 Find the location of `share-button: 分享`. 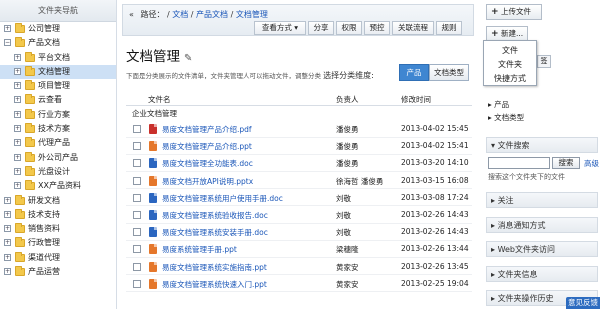

share-button: 分享 is located at coordinates (321, 28).